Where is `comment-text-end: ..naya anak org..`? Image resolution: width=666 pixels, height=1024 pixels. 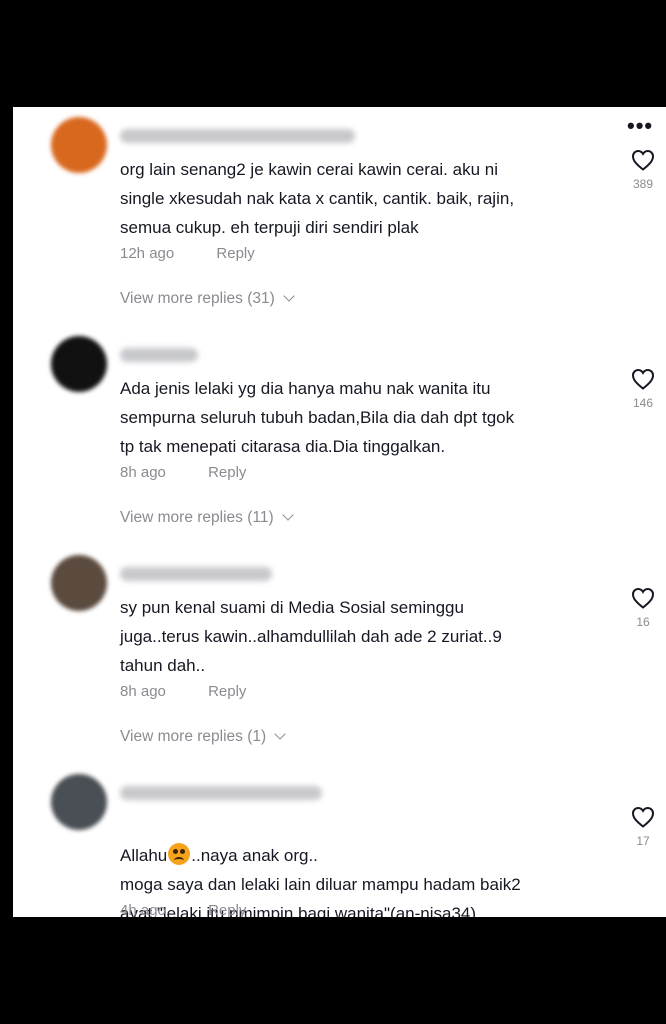 comment-text-end: ..naya anak org.. is located at coordinates (254, 855).